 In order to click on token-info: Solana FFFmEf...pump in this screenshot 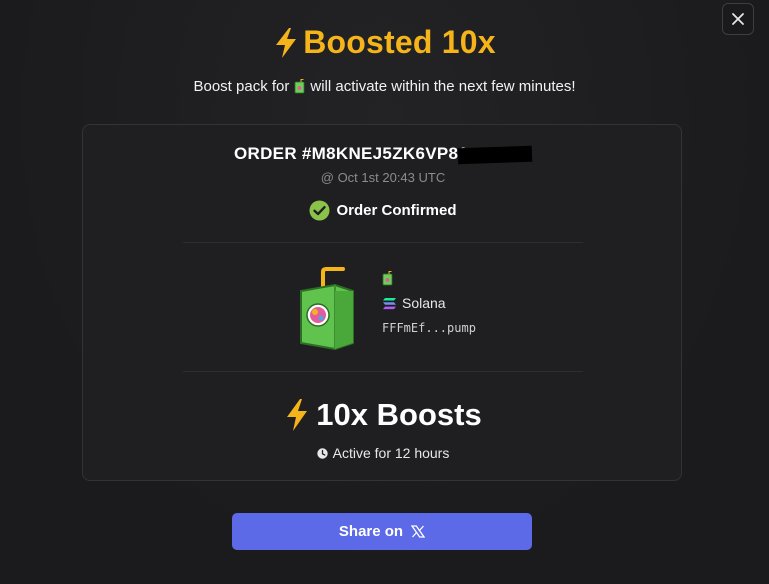, I will do `click(429, 303)`.